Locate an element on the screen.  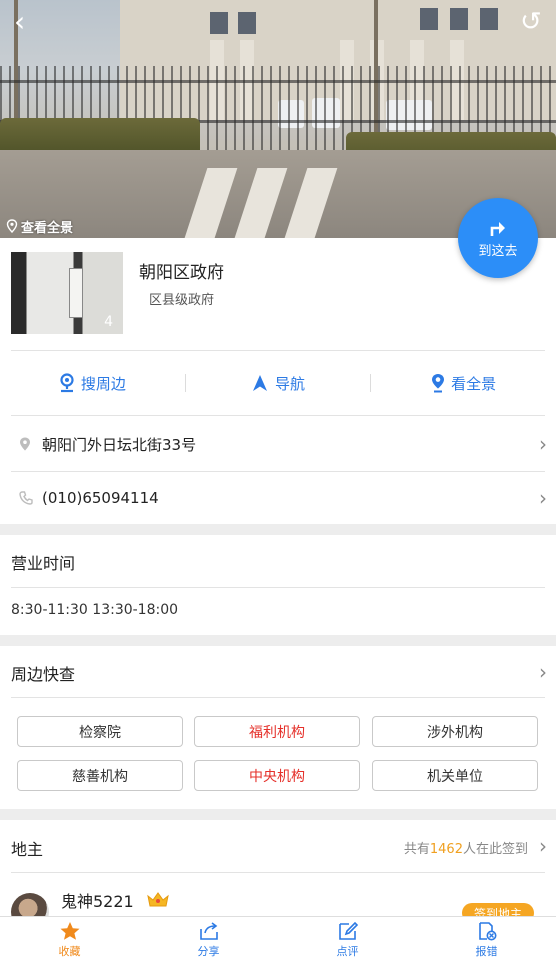
phone-number: (010)65094114 is located at coordinates (100, 498).